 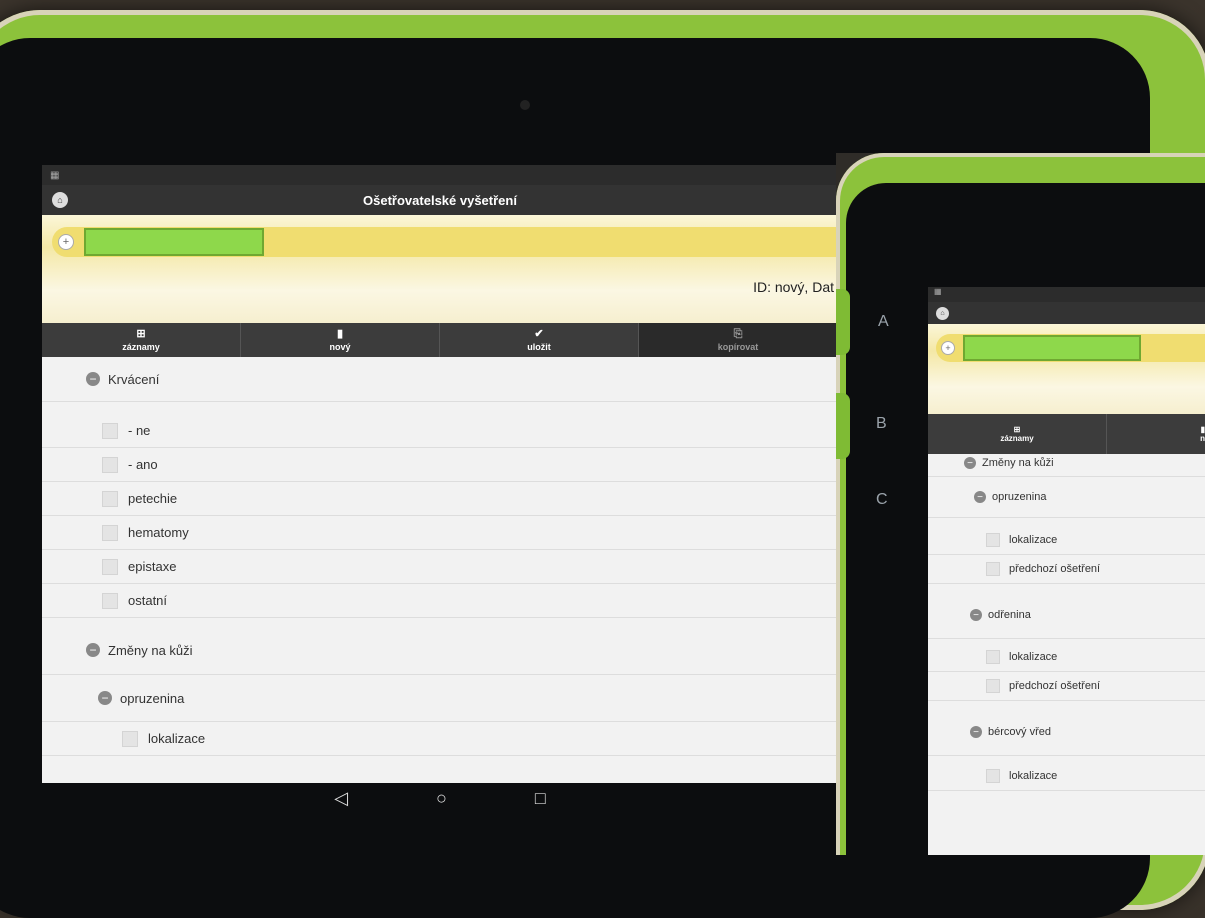 What do you see at coordinates (141, 347) in the screenshot?
I see `records-label: záznamy` at bounding box center [141, 347].